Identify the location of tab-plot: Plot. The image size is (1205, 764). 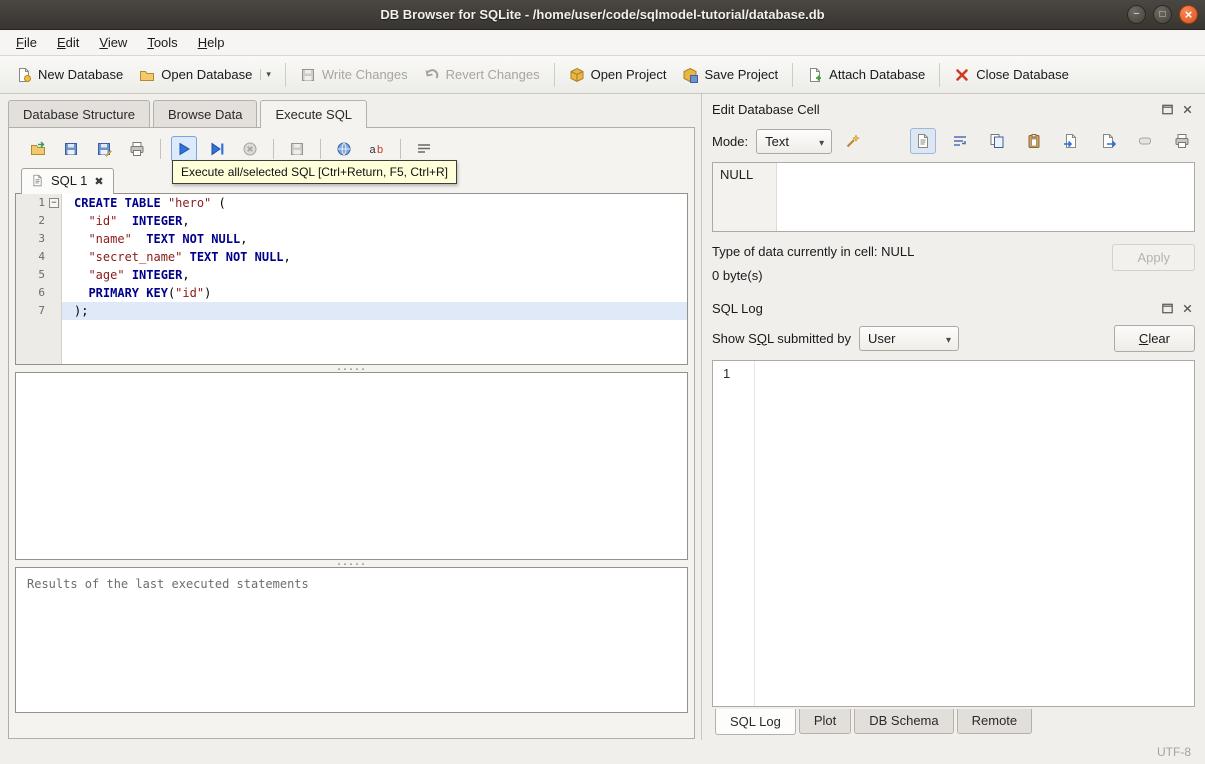
(825, 721).